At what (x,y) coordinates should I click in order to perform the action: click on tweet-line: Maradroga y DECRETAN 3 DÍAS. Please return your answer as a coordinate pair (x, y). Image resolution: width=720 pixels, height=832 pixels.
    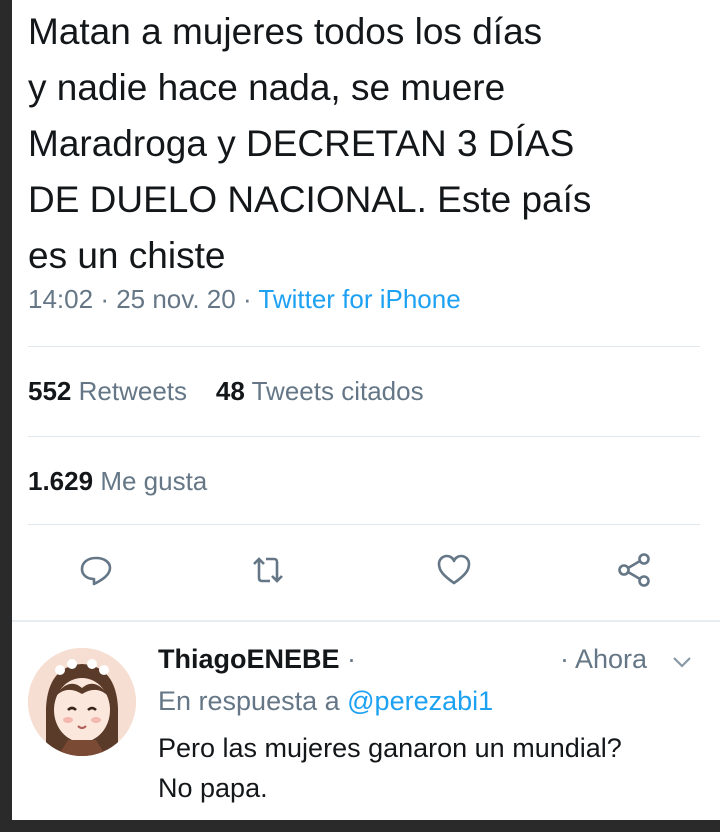
    Looking at the image, I should click on (301, 143).